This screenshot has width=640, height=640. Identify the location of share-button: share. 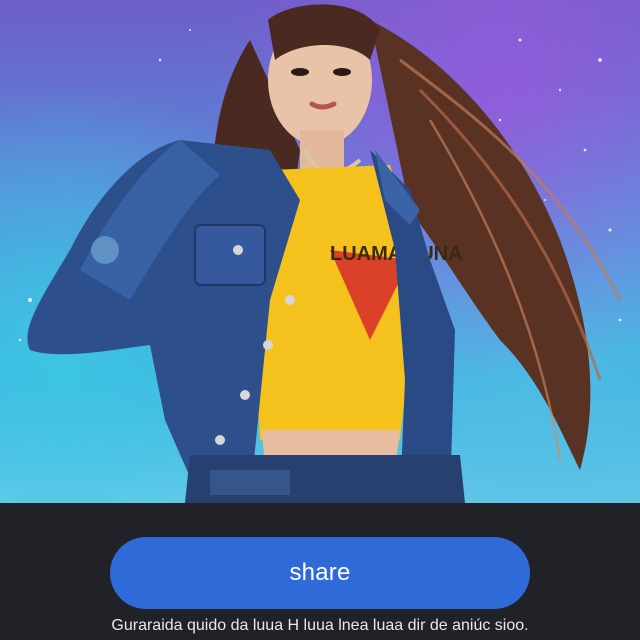
(320, 573).